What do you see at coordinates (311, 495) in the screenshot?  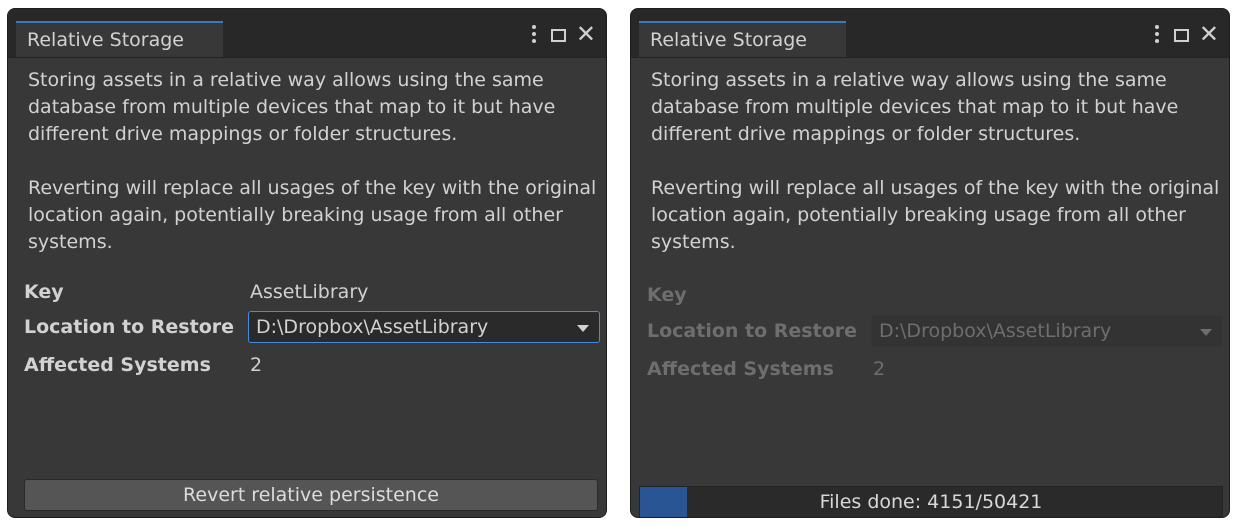 I see `revert-button: Revert relative persistence` at bounding box center [311, 495].